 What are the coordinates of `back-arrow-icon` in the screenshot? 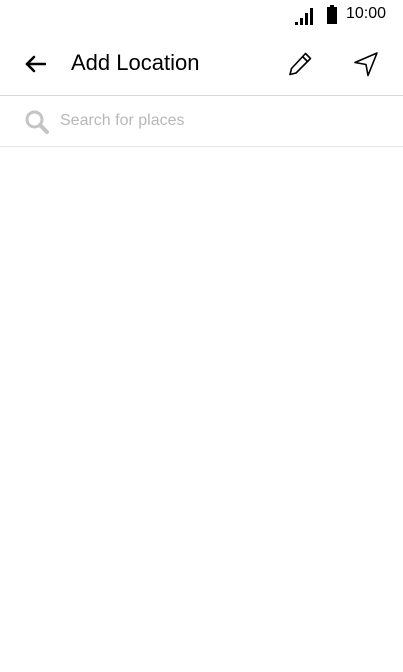 It's located at (35, 64).